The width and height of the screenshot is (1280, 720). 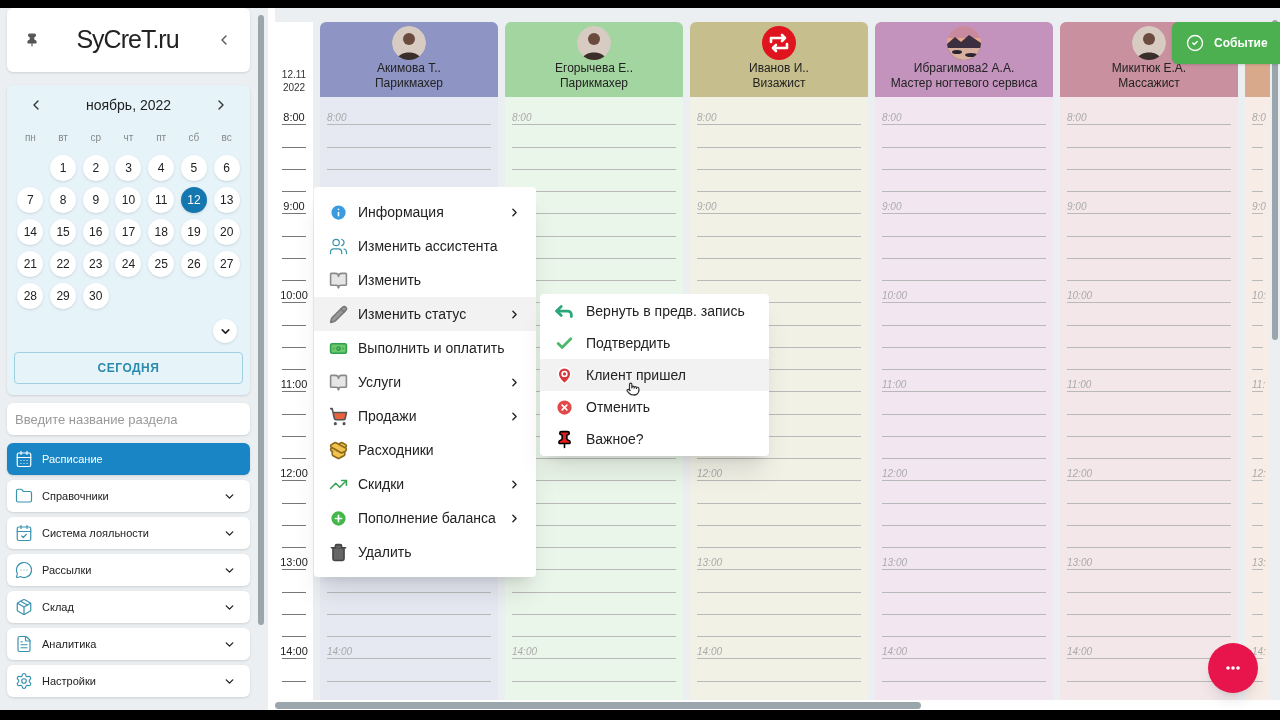 I want to click on map-pin-icon, so click(x=564, y=375).